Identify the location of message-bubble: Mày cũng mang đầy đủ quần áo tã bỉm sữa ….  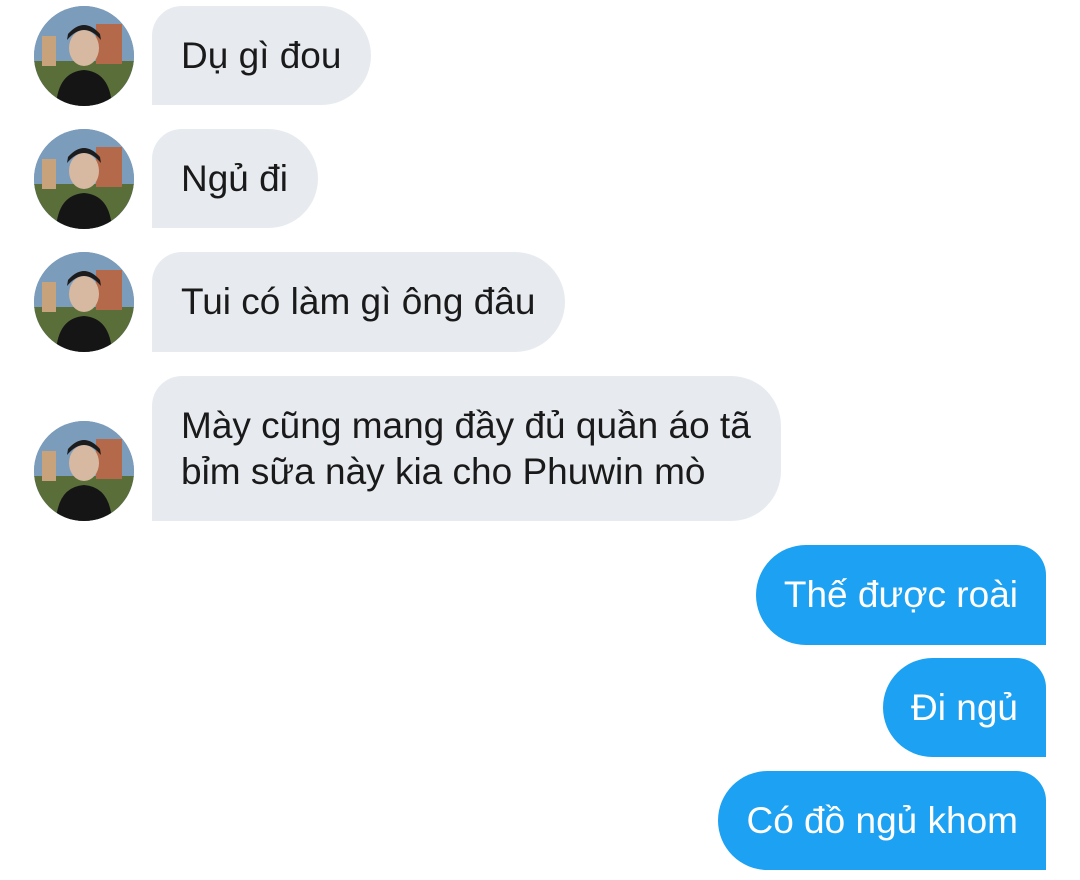
(466, 448).